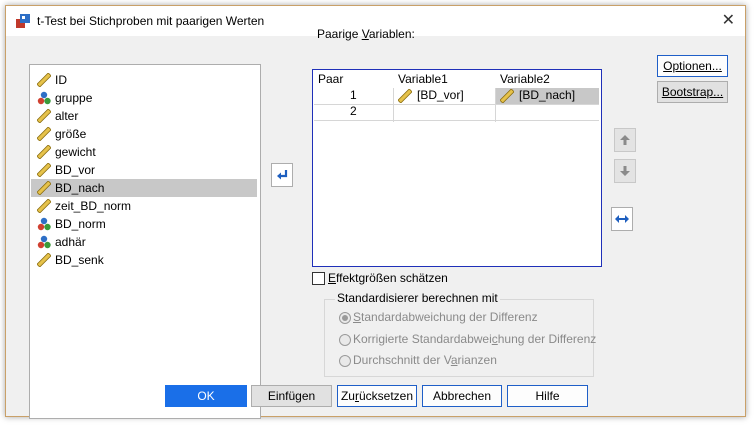  I want to click on variable-name: gewicht, so click(75, 152).